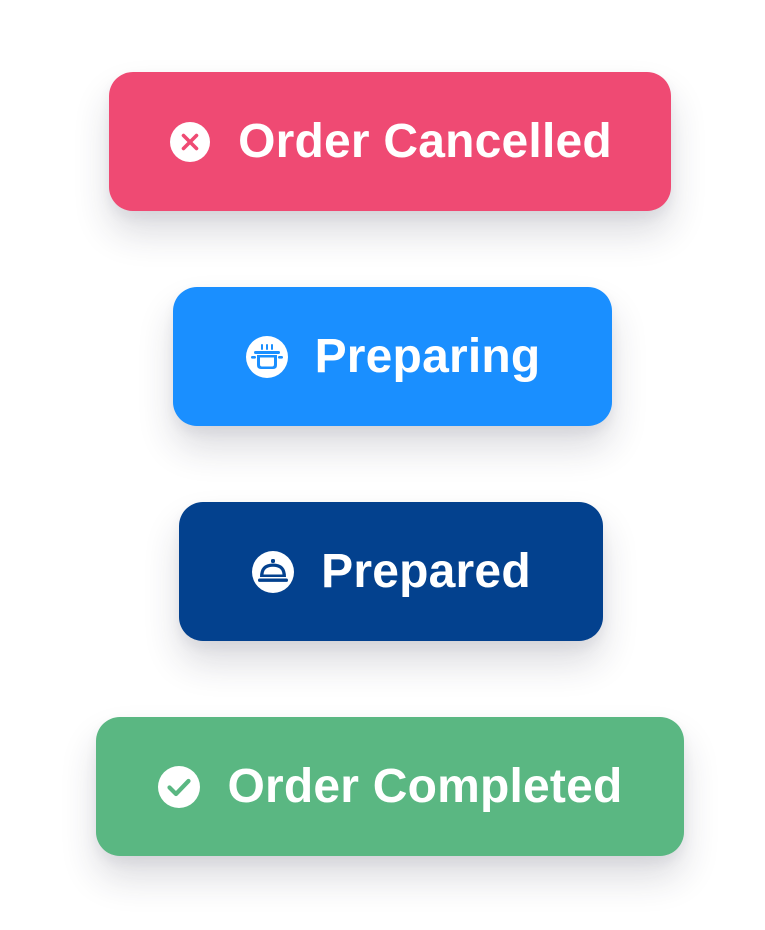  What do you see at coordinates (425, 786) in the screenshot?
I see `order-completed-label: Order Completed` at bounding box center [425, 786].